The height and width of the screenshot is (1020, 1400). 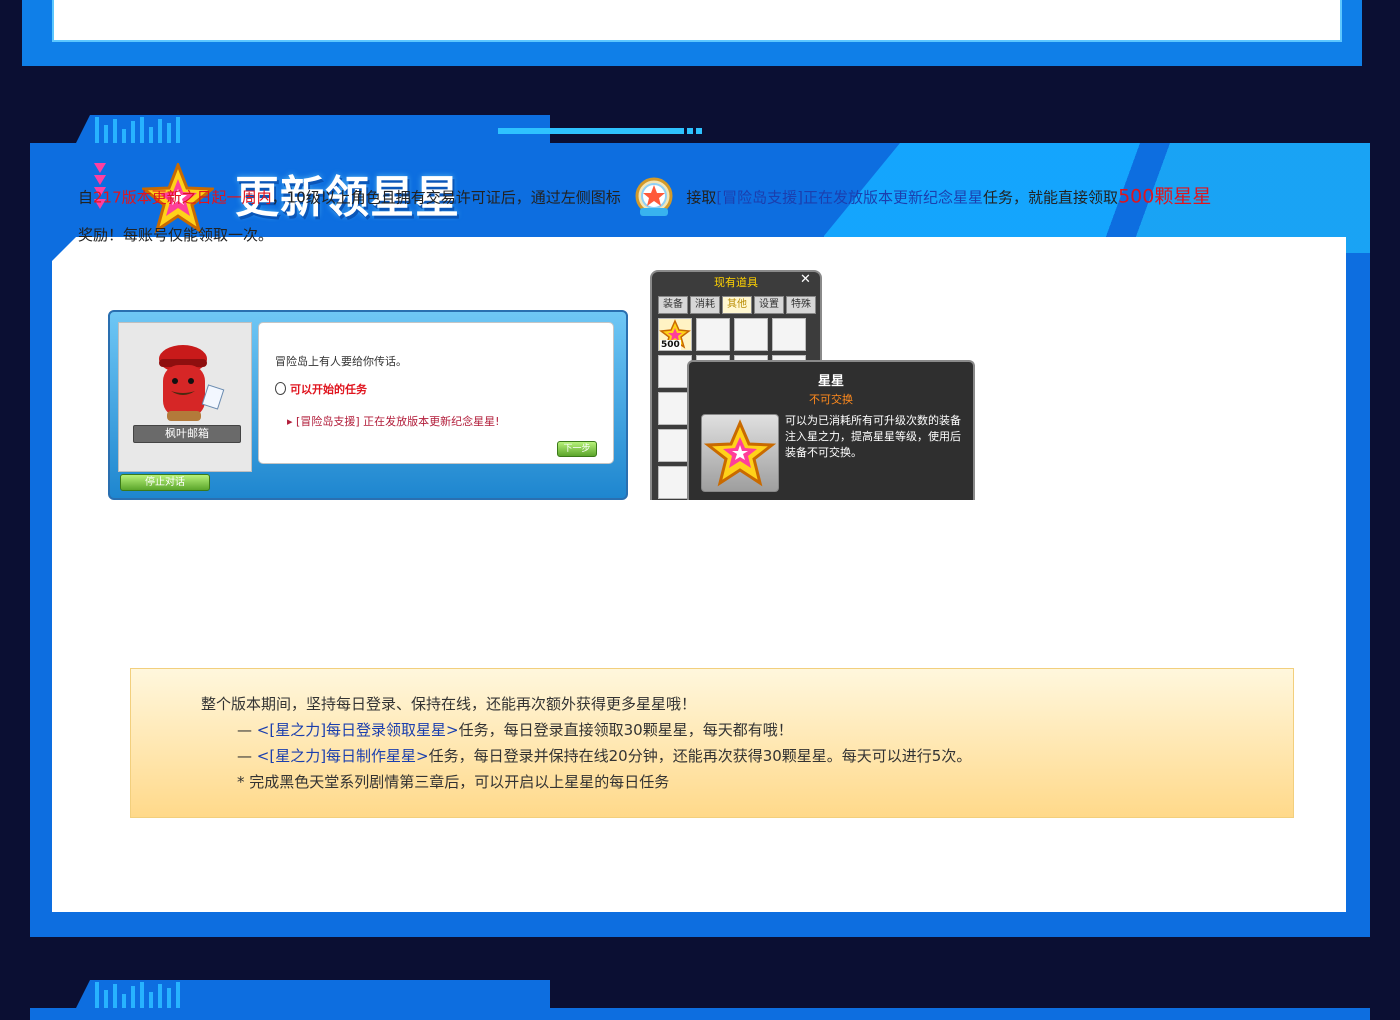 I want to click on item-image-frame, so click(x=740, y=453).